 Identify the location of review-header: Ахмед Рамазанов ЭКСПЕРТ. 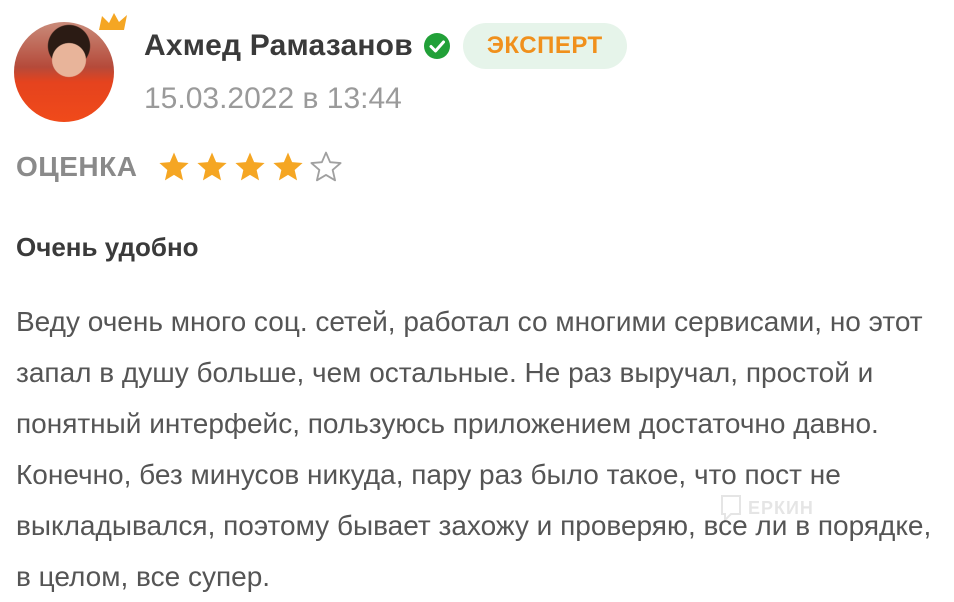
(385, 46).